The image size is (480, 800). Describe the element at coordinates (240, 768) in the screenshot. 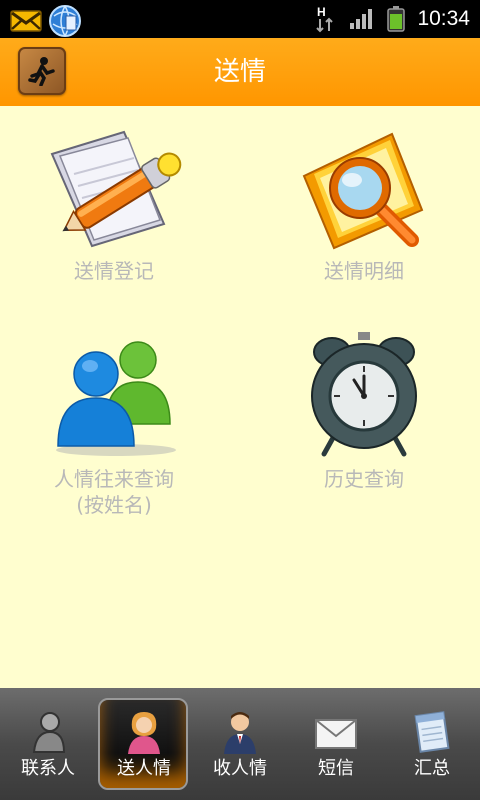

I see `tab-label: 收人情` at that location.